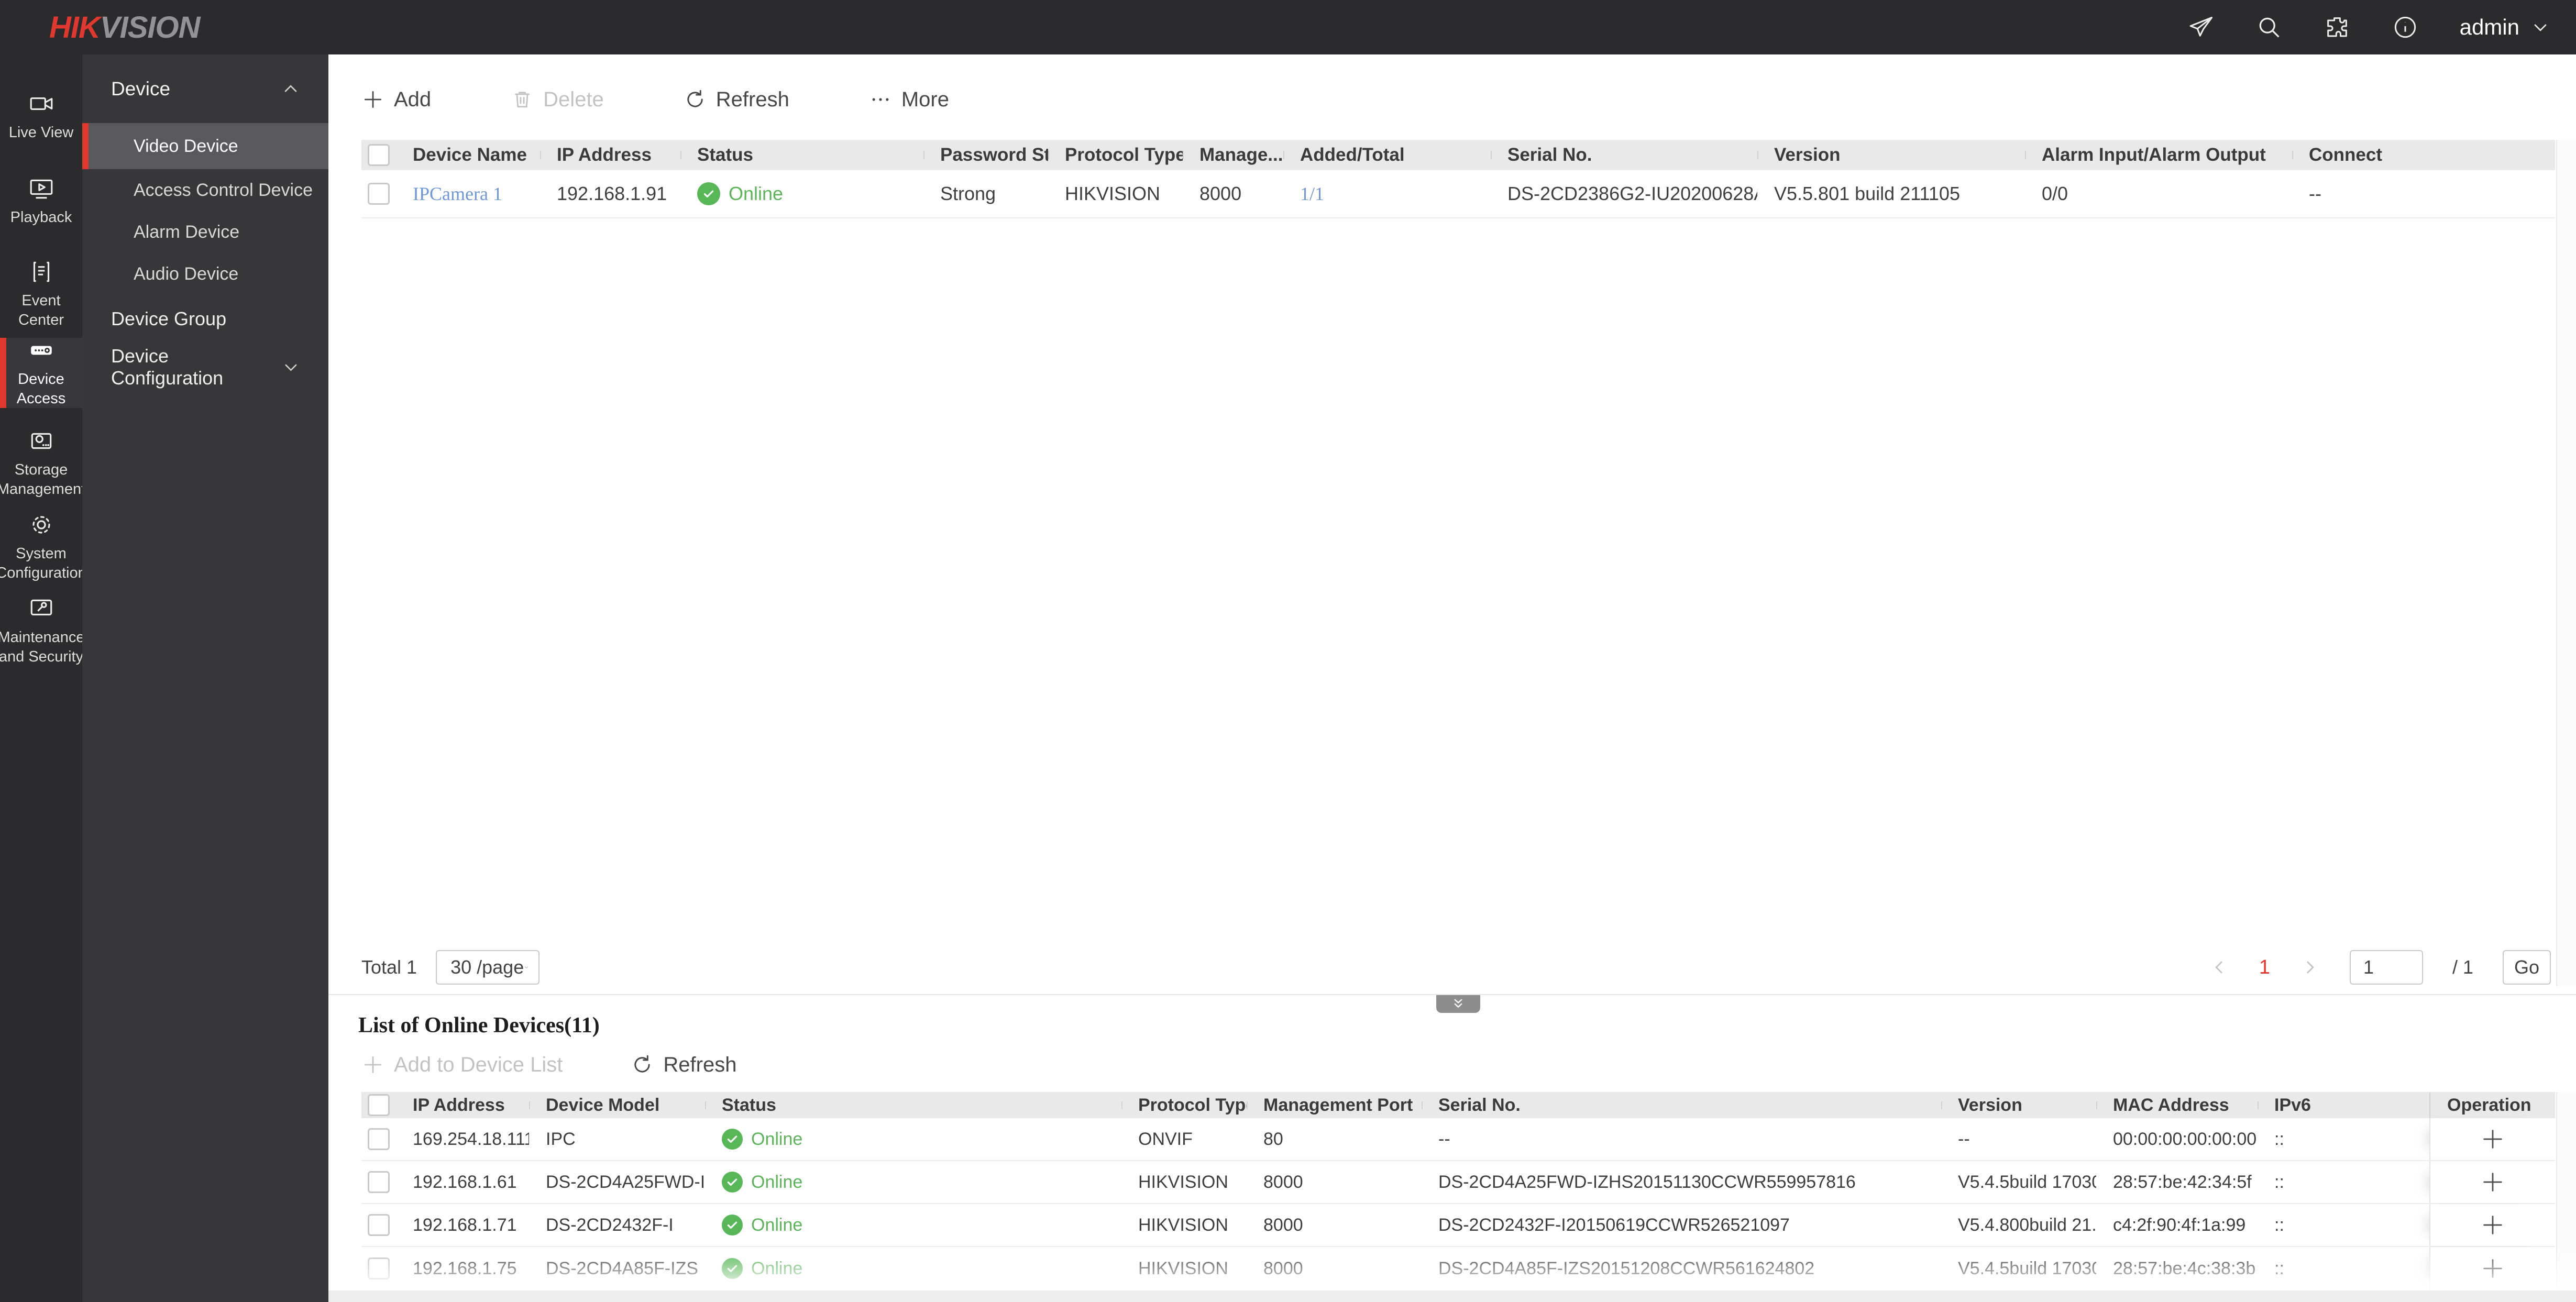  I want to click on online-toolbar: Add to Device List Refresh, so click(548, 1065).